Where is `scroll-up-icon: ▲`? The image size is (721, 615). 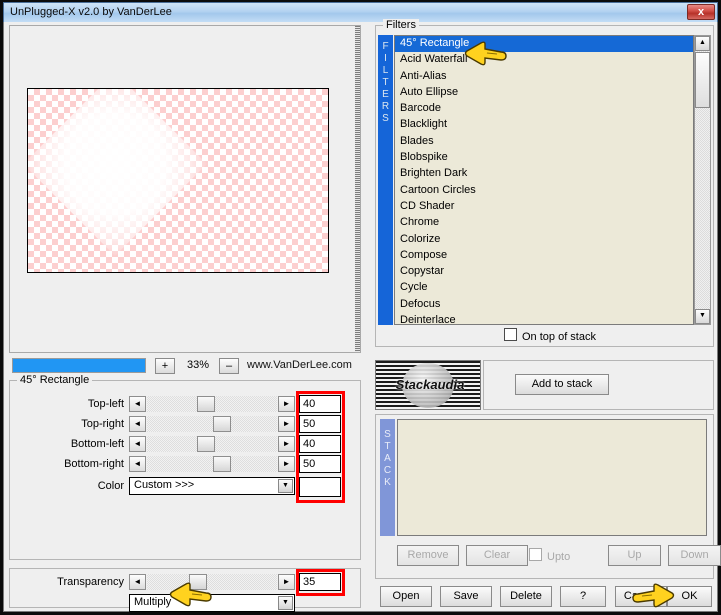
scroll-up-icon: ▲ is located at coordinates (702, 43).